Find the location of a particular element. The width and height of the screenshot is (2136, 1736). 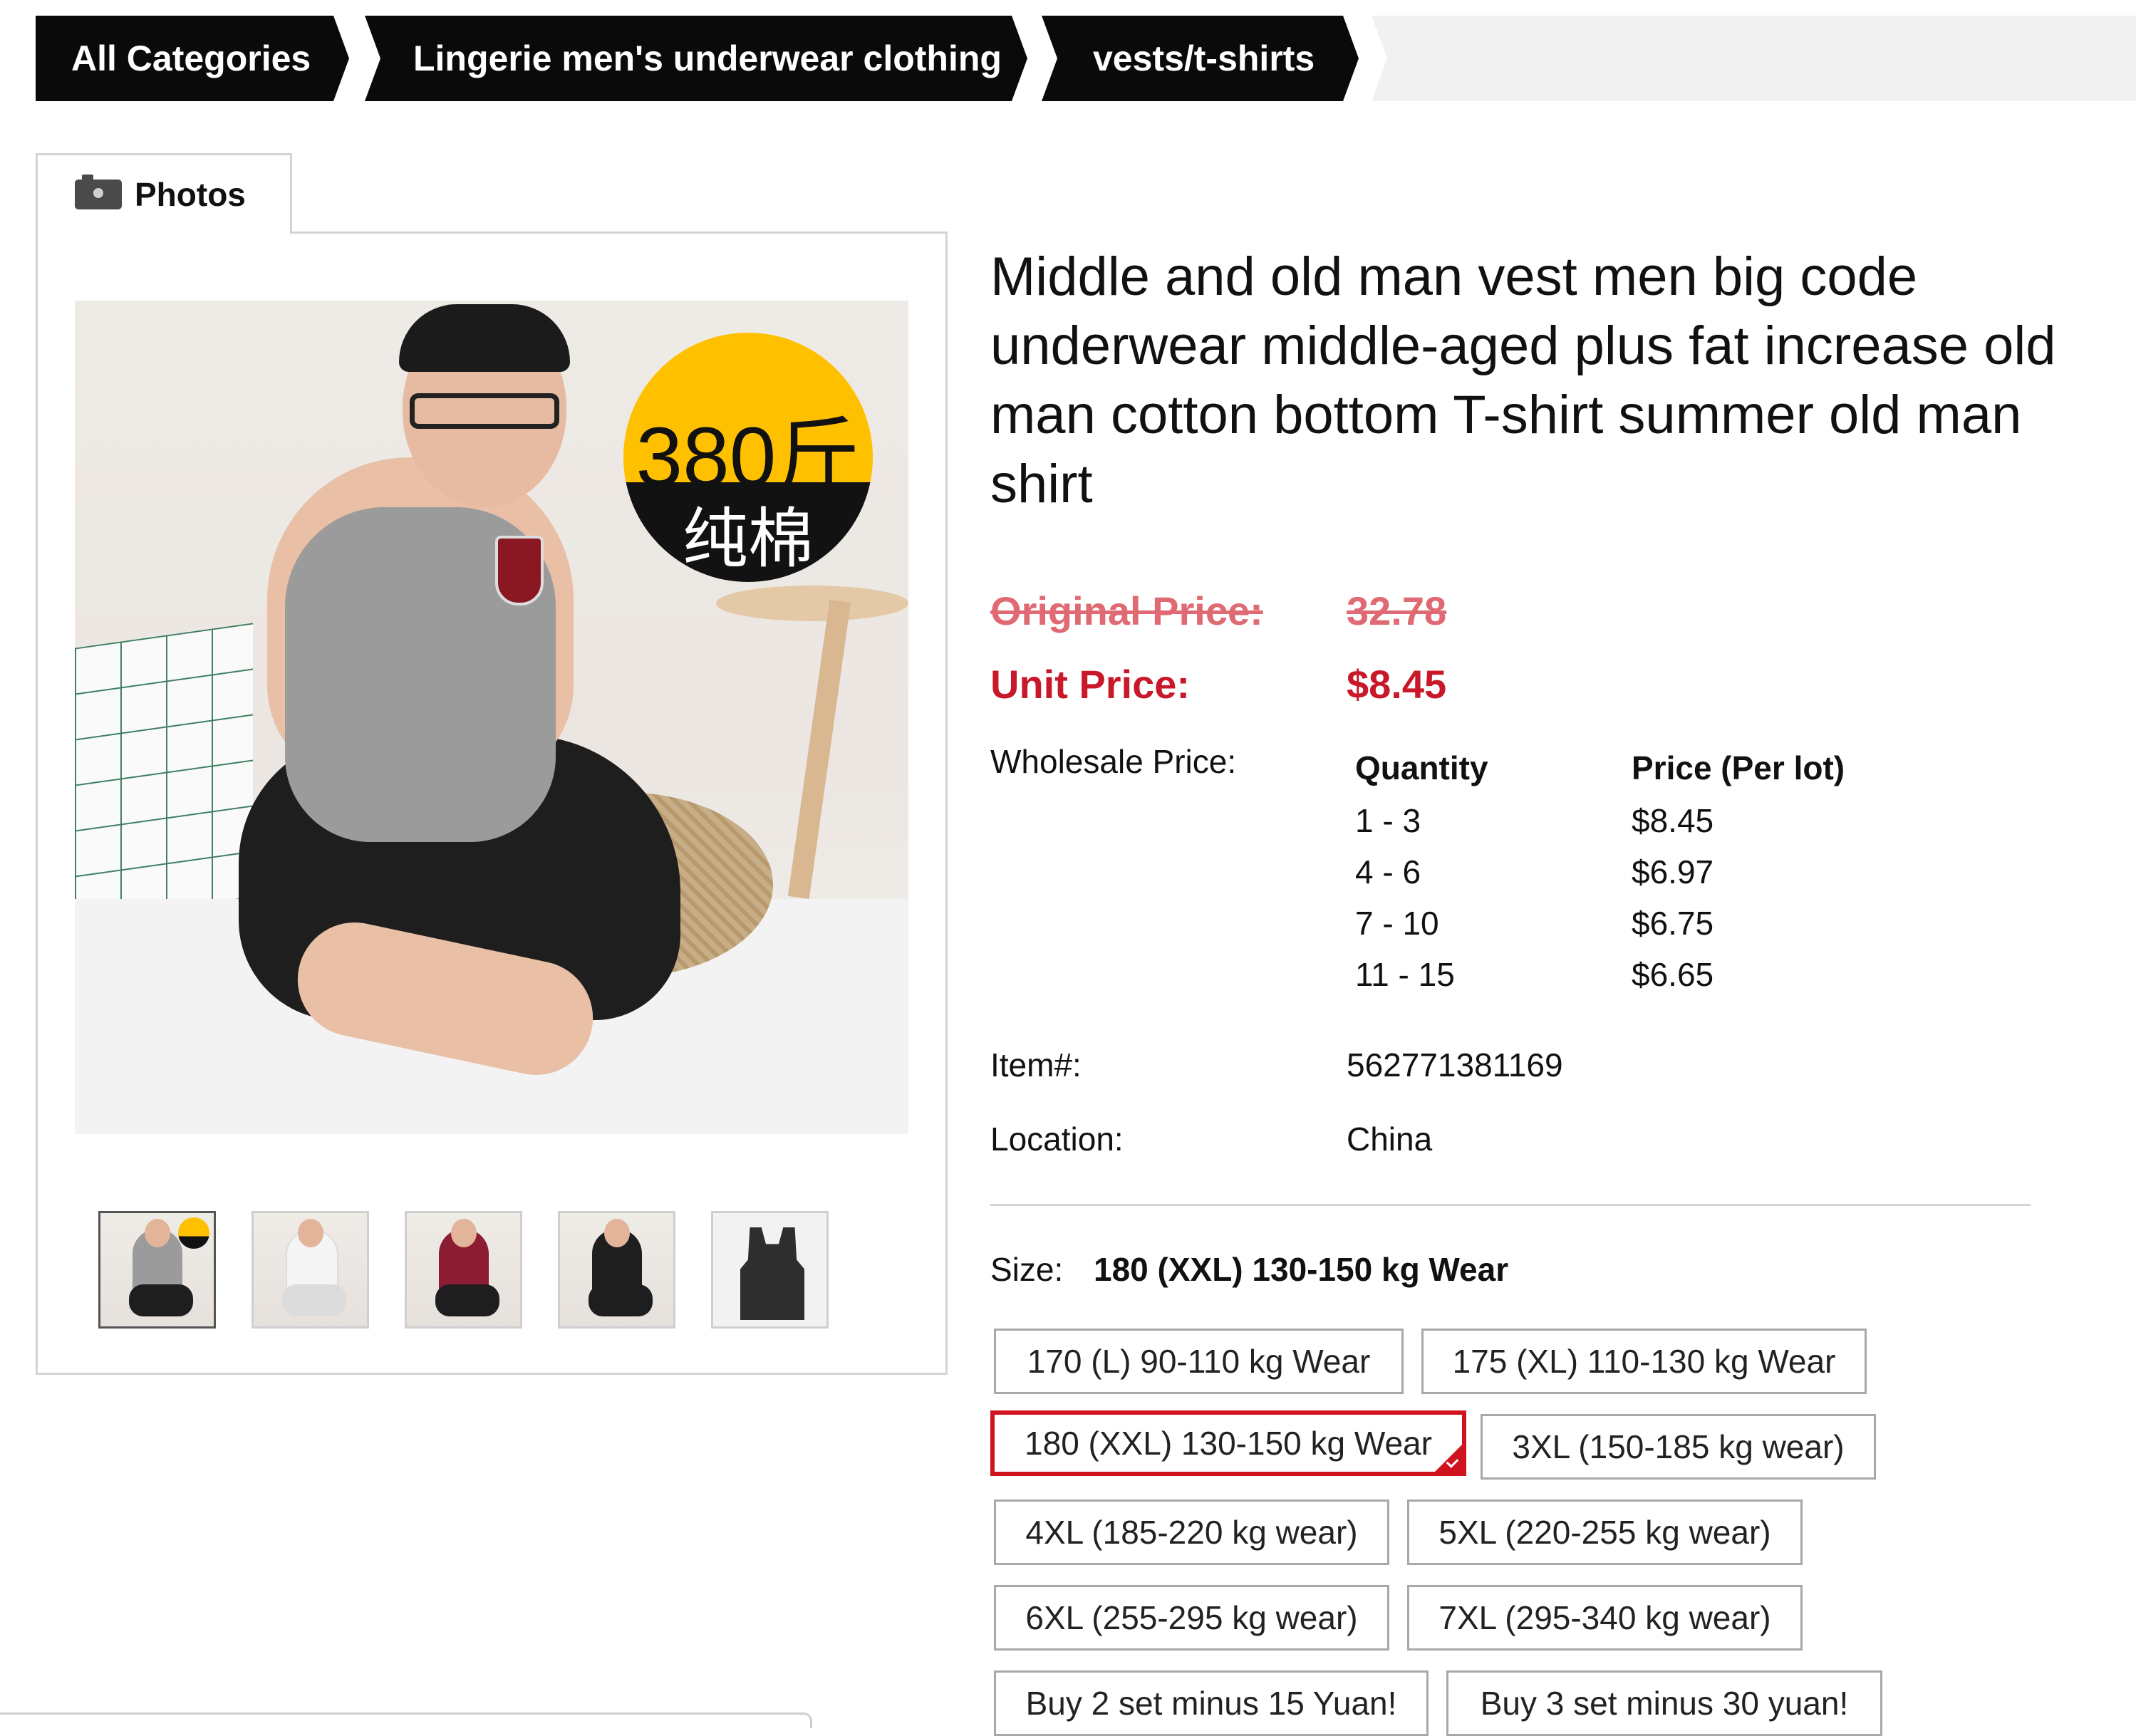

original-price-label: Original Price: is located at coordinates (1126, 611).